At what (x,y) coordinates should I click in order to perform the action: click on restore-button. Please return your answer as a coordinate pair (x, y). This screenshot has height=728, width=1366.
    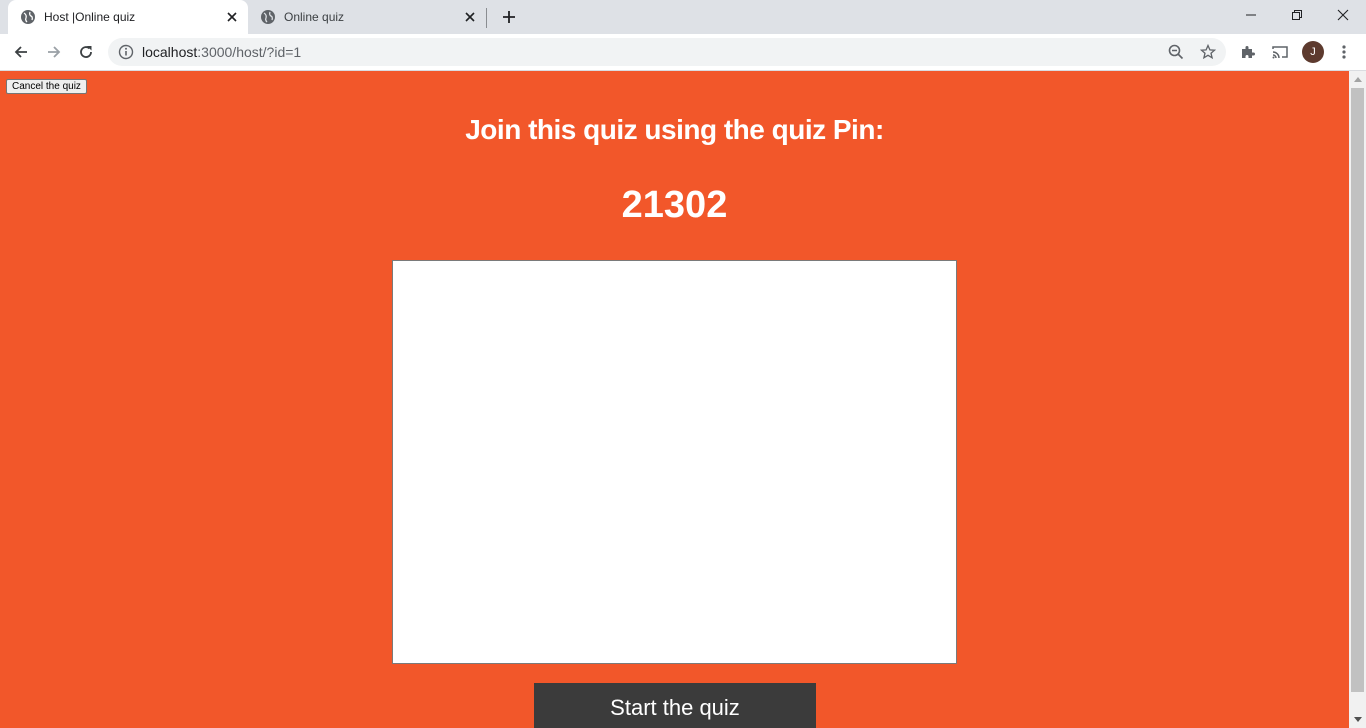
    Looking at the image, I should click on (1297, 15).